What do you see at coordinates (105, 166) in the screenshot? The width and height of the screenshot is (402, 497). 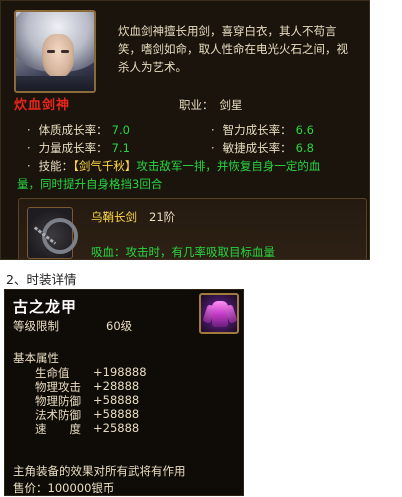 I see `skill-name: 【剑气千秋】` at bounding box center [105, 166].